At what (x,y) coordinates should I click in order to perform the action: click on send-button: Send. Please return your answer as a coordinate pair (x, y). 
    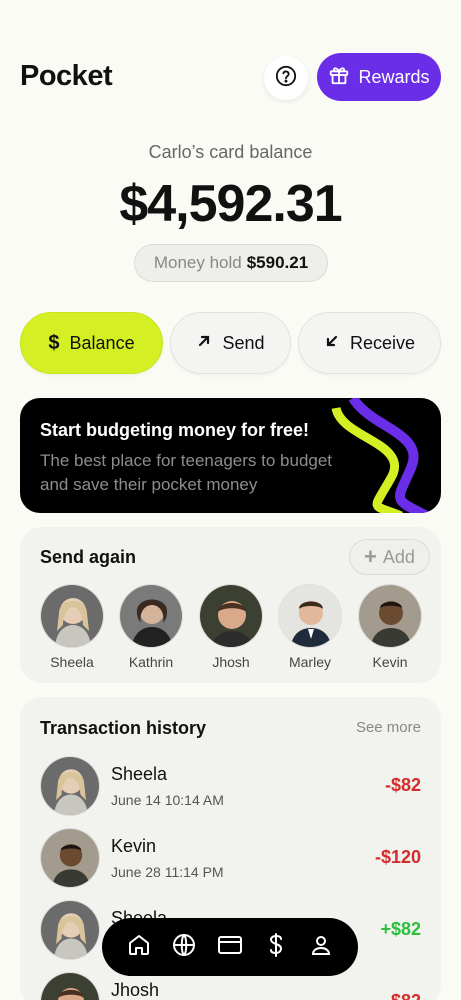
    Looking at the image, I should click on (230, 343).